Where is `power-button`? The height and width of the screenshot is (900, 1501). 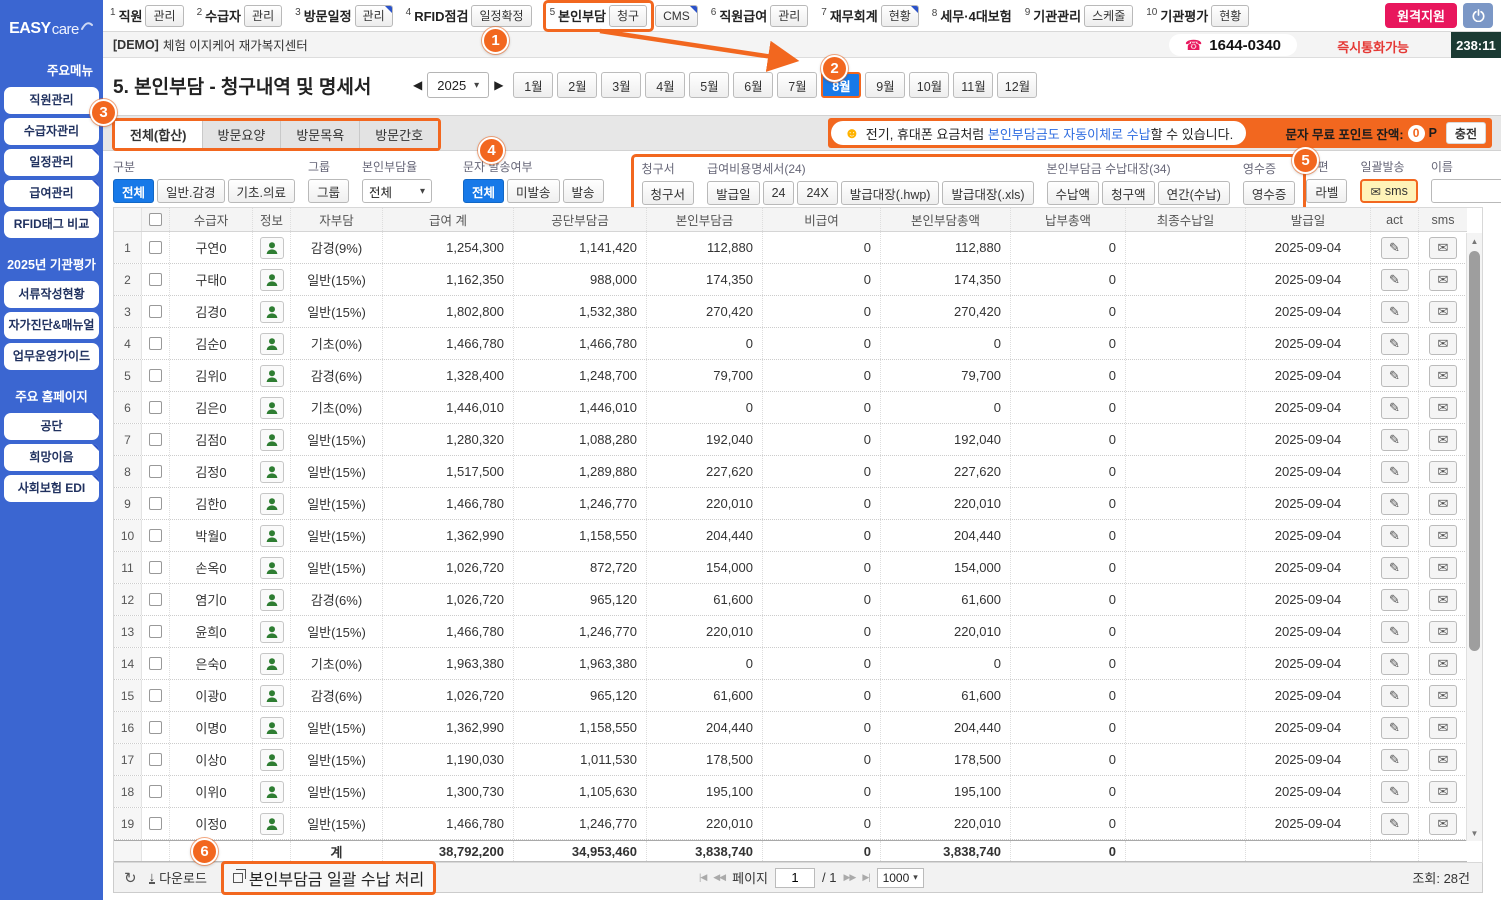
power-button is located at coordinates (1478, 15).